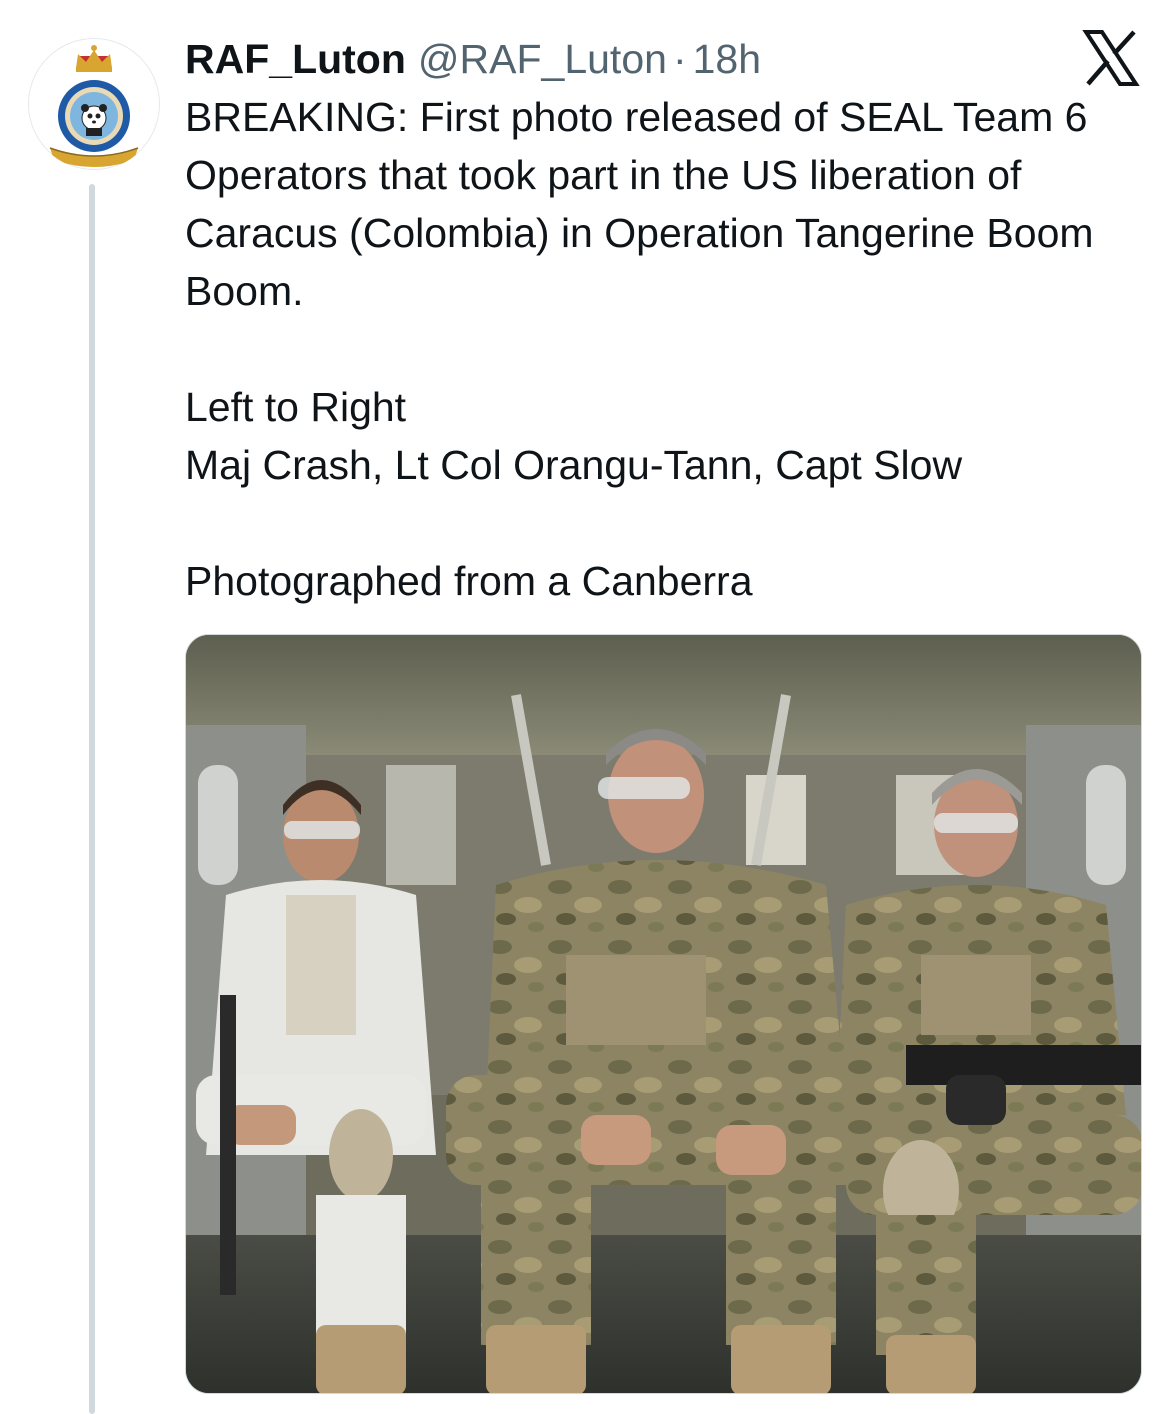 This screenshot has height=1414, width=1170. Describe the element at coordinates (295, 59) in the screenshot. I see `display-name: RAF_Luton` at that location.